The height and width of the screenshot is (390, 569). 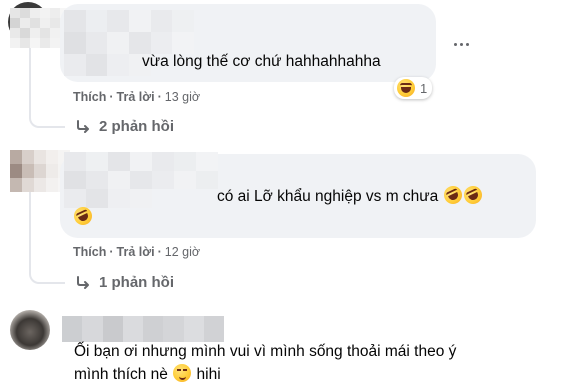 What do you see at coordinates (182, 373) in the screenshot?
I see `smirk-emoji-icon` at bounding box center [182, 373].